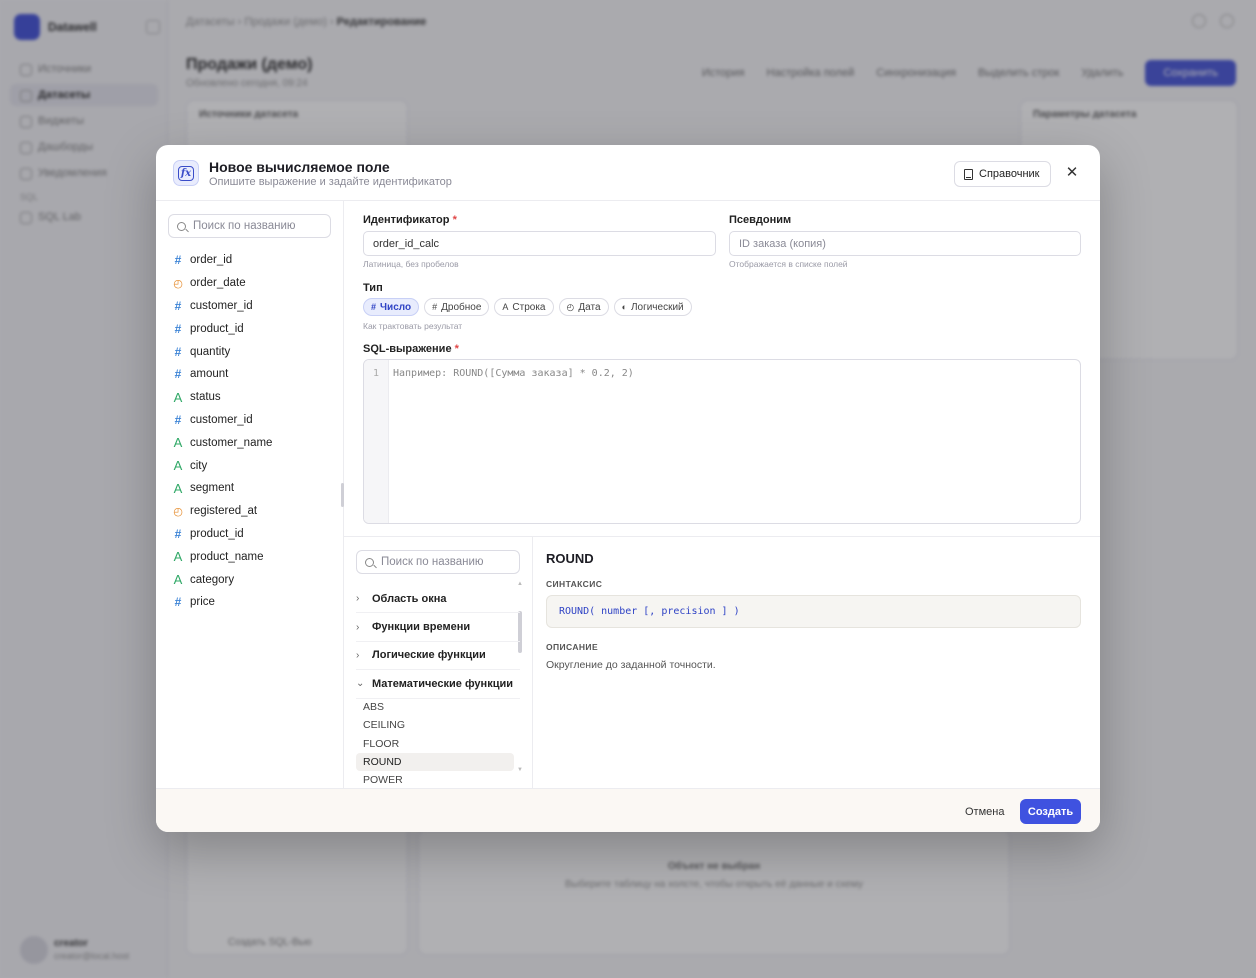 This screenshot has height=978, width=1256. What do you see at coordinates (628, 810) in the screenshot?
I see `modal-footer: Отмена Создать` at bounding box center [628, 810].